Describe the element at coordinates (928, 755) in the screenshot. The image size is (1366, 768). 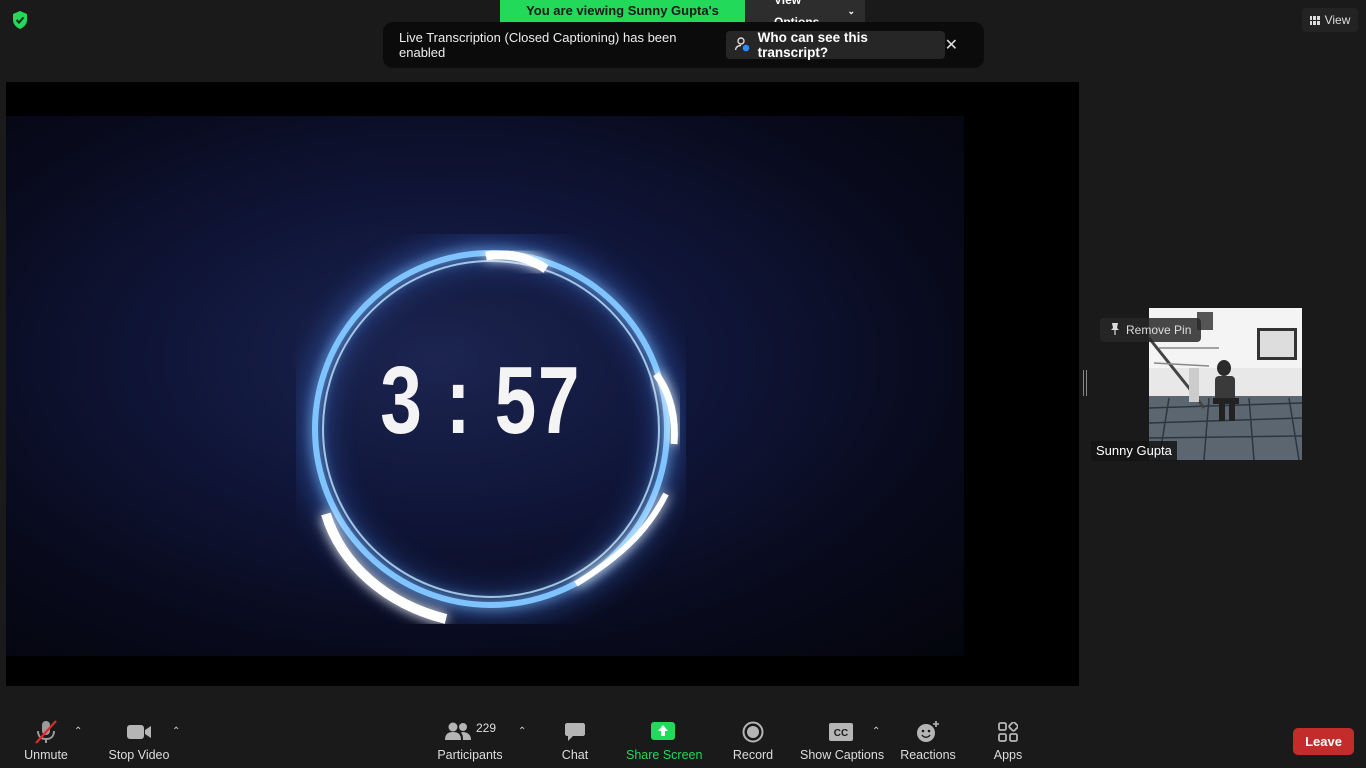
I see `reactions-label: Reactions` at that location.